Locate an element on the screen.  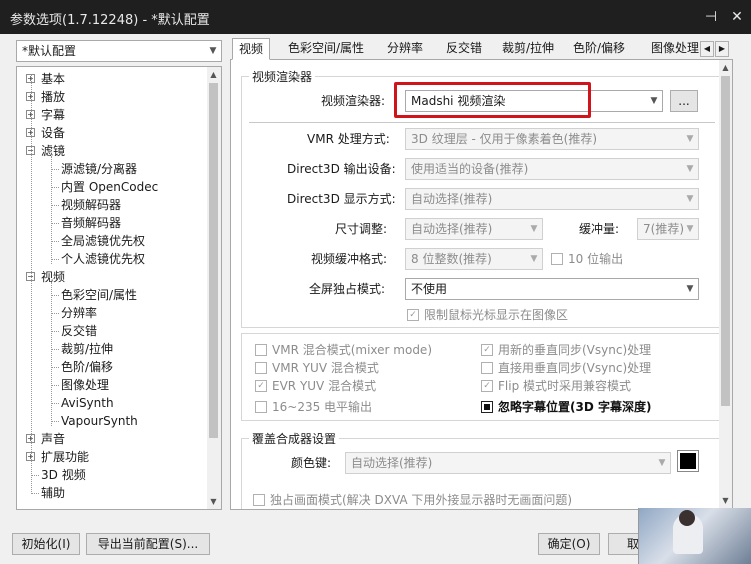
tab-4: 裁剪/拉伸 is located at coordinates (528, 49).